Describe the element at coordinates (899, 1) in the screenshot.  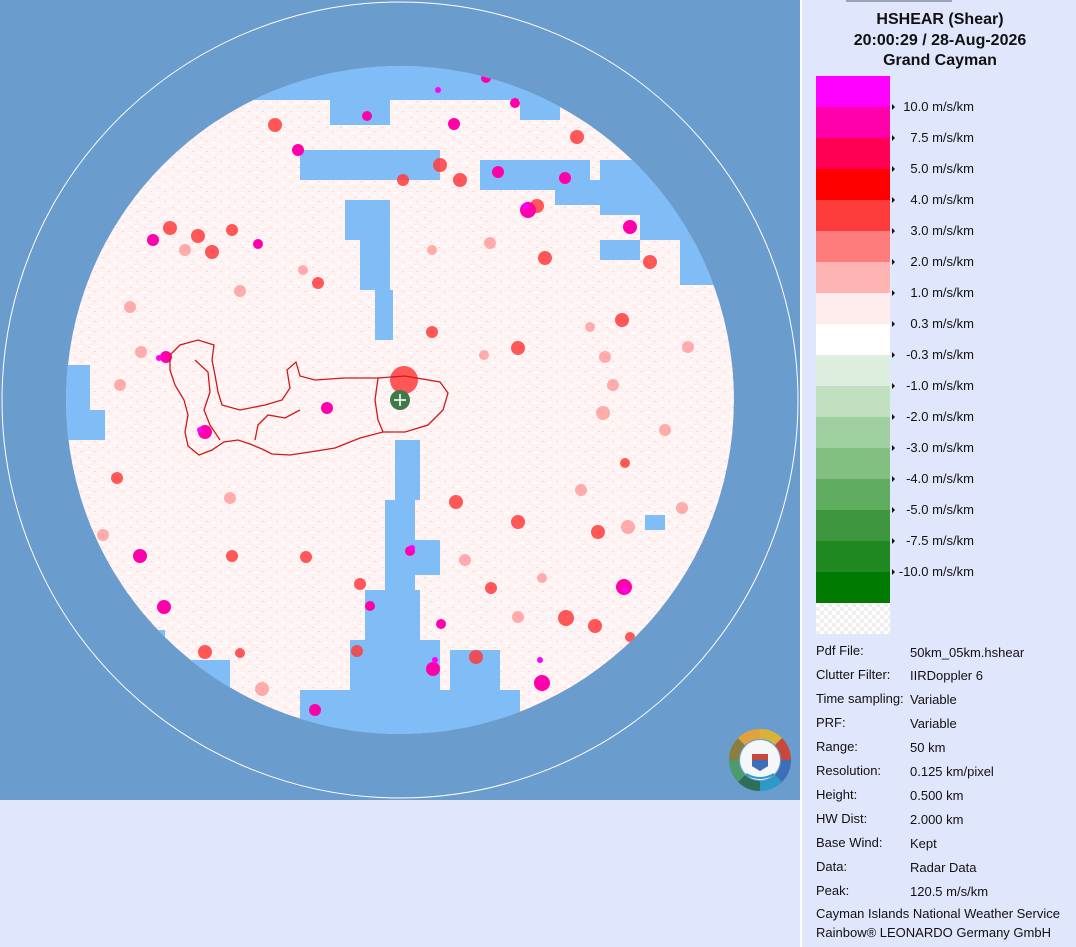
I see `panel-top-bar` at that location.